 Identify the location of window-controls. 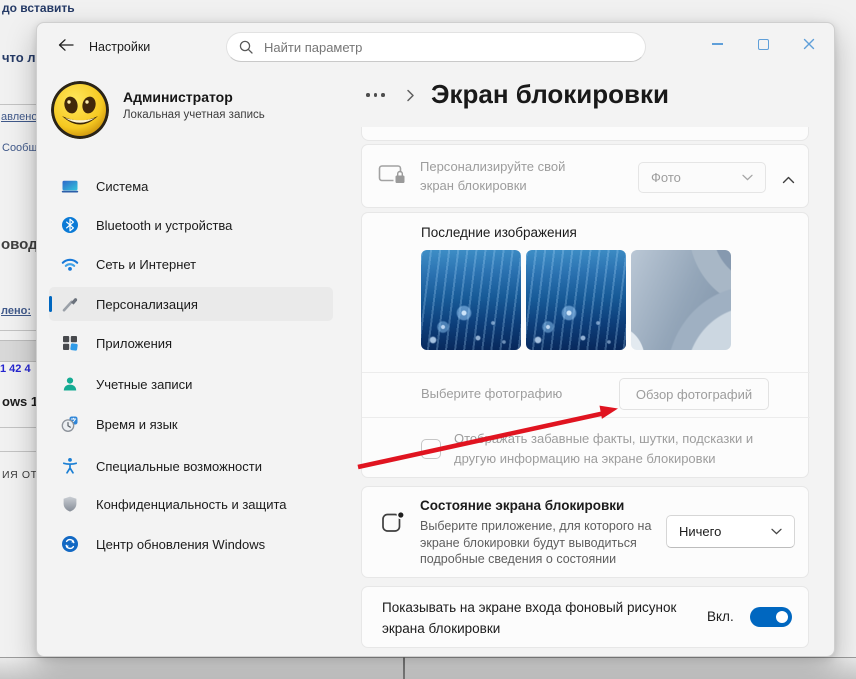
(763, 44).